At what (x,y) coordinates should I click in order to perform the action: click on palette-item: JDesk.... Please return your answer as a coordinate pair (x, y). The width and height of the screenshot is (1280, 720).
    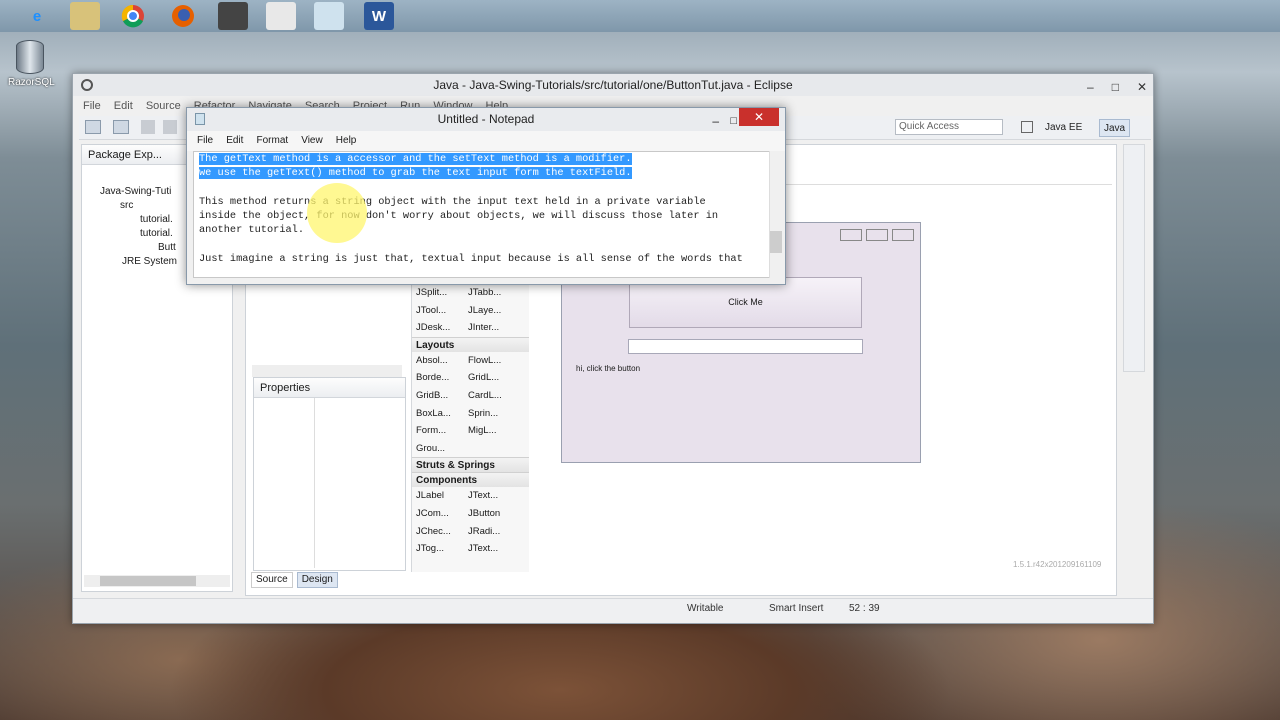
    Looking at the image, I should click on (438, 328).